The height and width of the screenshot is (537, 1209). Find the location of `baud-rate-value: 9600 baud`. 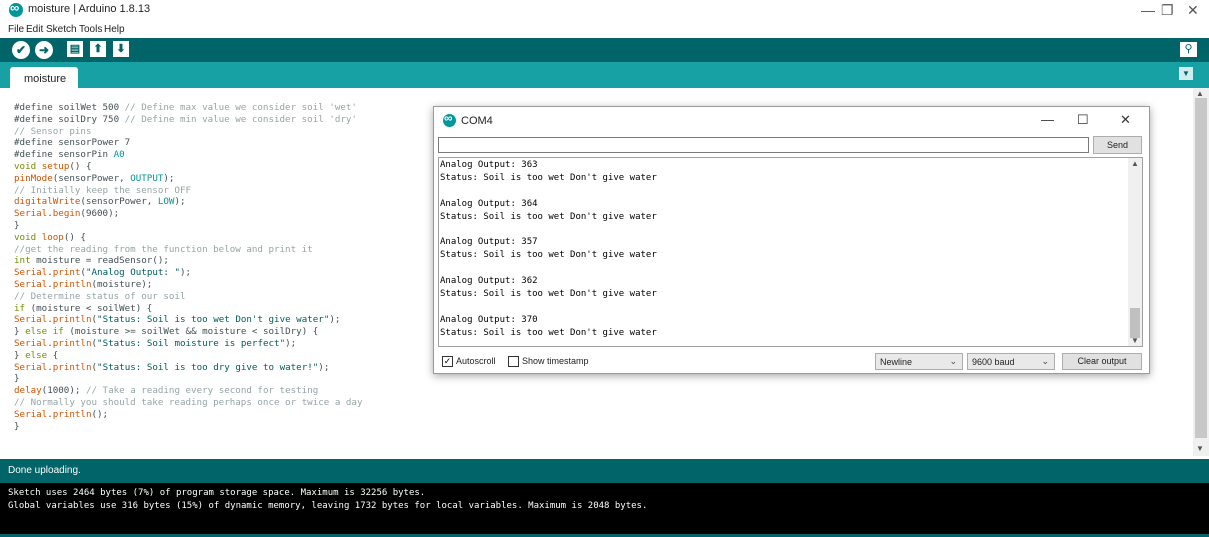

baud-rate-value: 9600 baud is located at coordinates (993, 362).